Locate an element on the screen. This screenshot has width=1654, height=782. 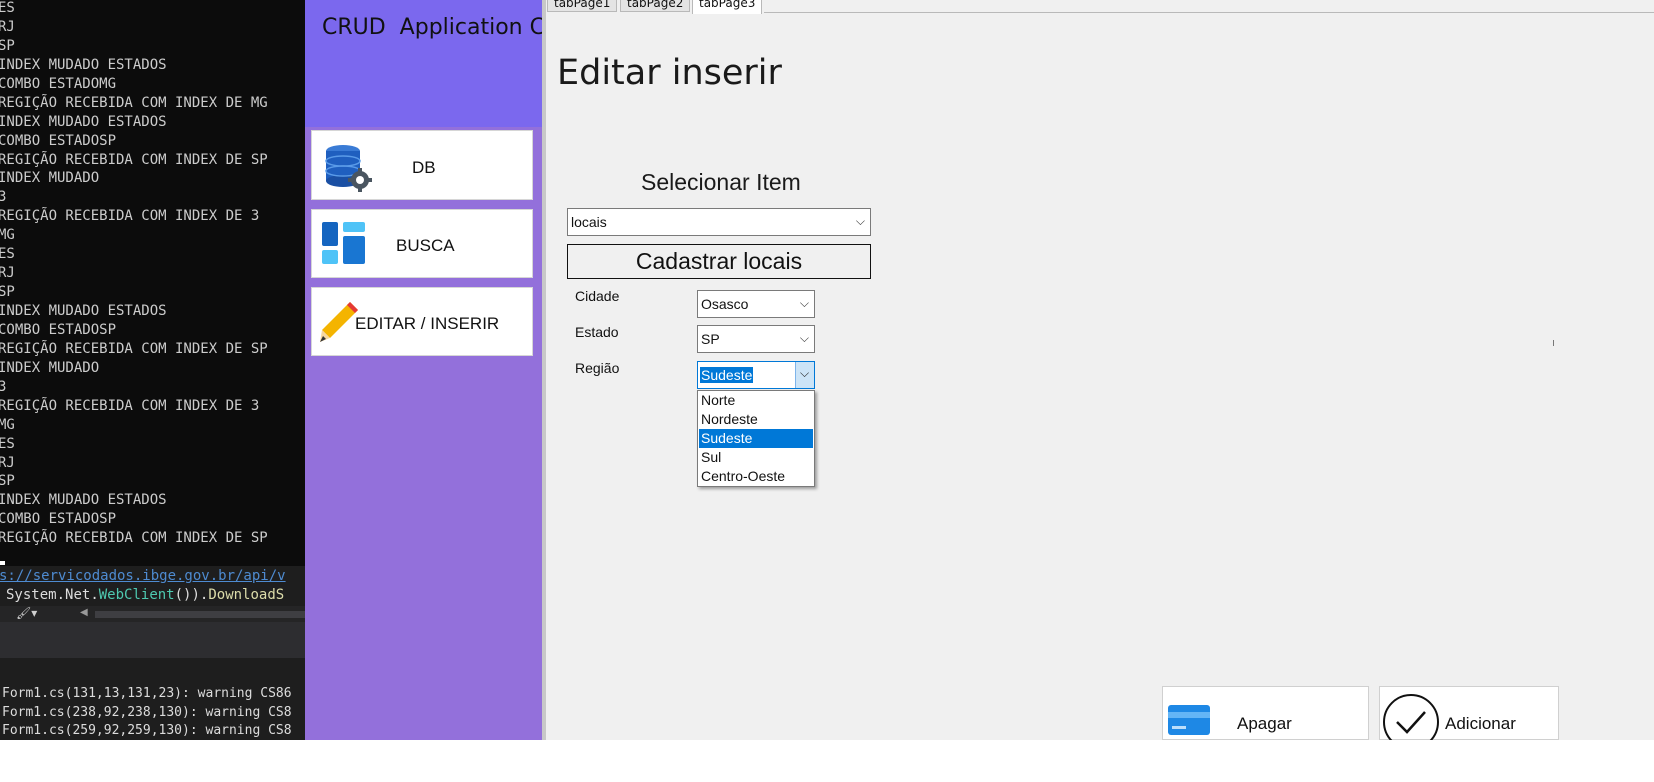
tab-page2: tabPage2 is located at coordinates (655, 6).